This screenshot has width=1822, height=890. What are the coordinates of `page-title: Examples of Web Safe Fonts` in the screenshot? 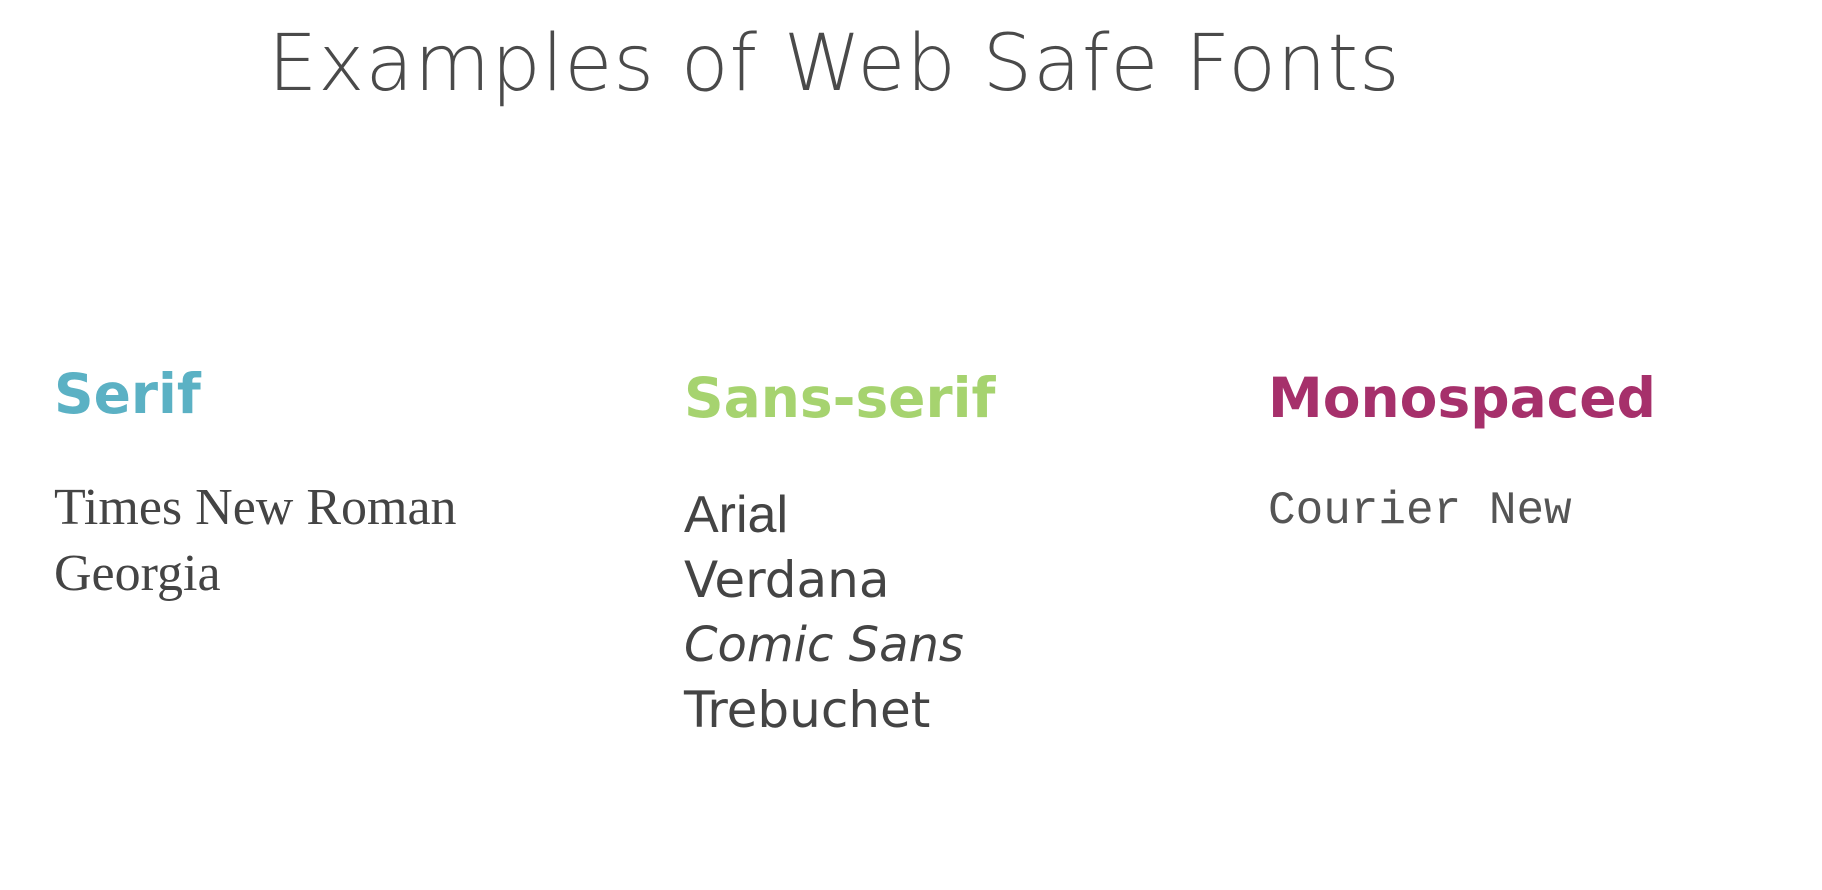 It's located at (834, 64).